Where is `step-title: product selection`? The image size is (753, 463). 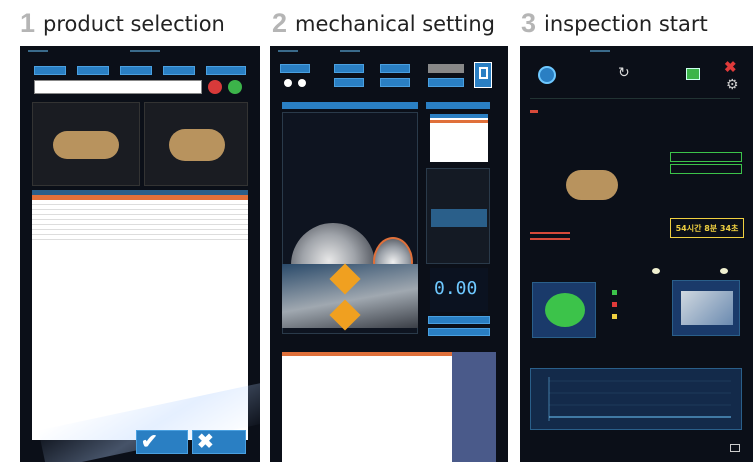
step-title: product selection is located at coordinates (134, 23).